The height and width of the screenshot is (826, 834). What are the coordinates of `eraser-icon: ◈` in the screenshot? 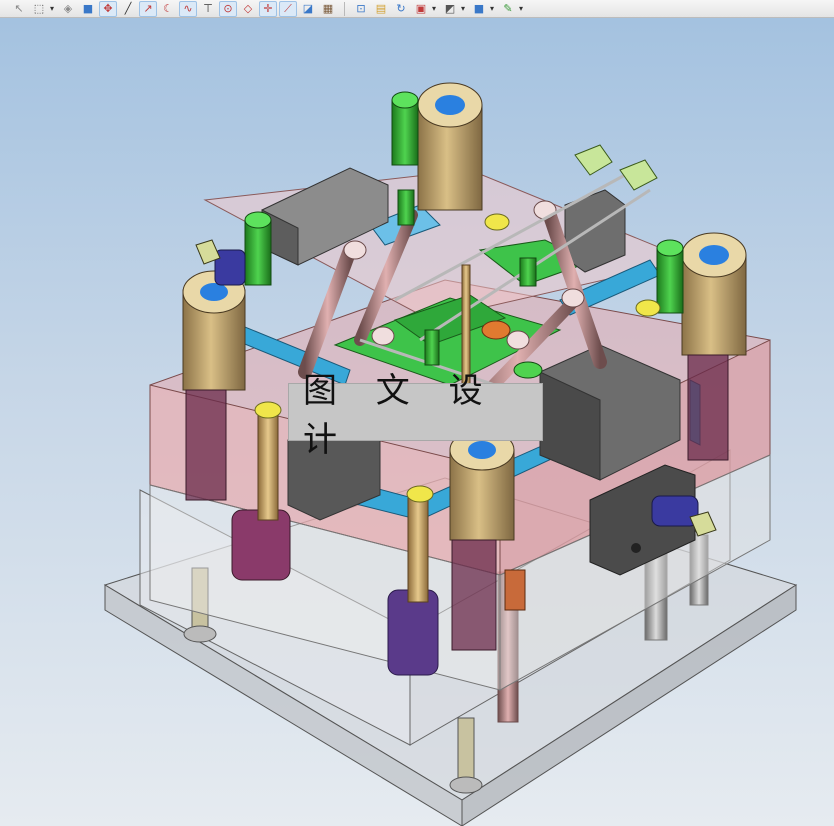 It's located at (68, 9).